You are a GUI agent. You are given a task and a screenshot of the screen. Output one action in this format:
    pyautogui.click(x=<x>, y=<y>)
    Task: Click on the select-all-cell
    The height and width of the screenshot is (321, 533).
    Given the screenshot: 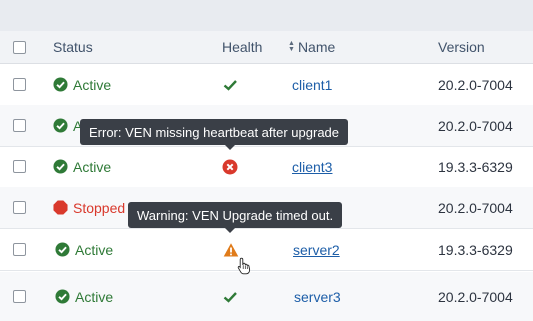 What is the action you would take?
    pyautogui.click(x=21, y=47)
    